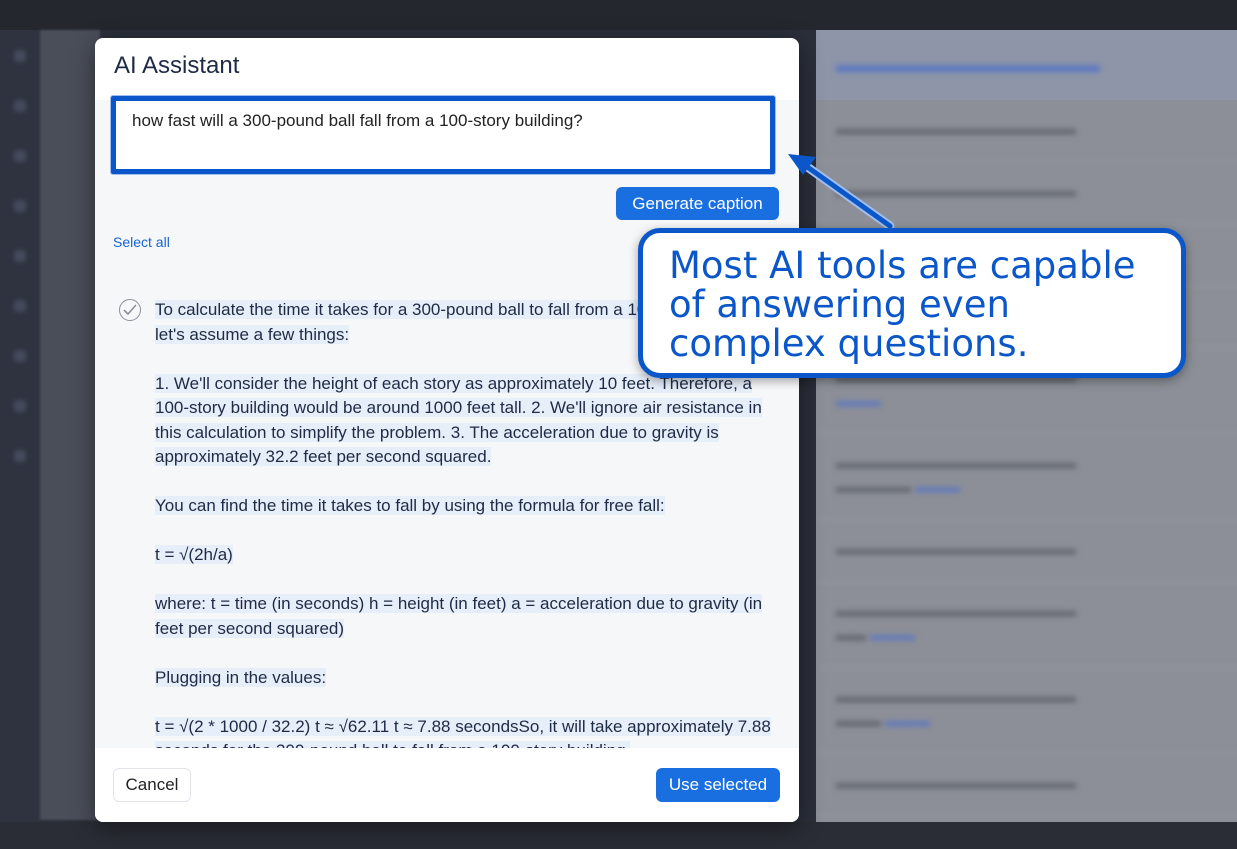  Describe the element at coordinates (1026, 625) in the screenshot. I see `example-item-blurred: ▬▬▬▬▬▬▬▬▬▬▬▬▬▬▬▬ ▬▬ ▬▬▬` at that location.